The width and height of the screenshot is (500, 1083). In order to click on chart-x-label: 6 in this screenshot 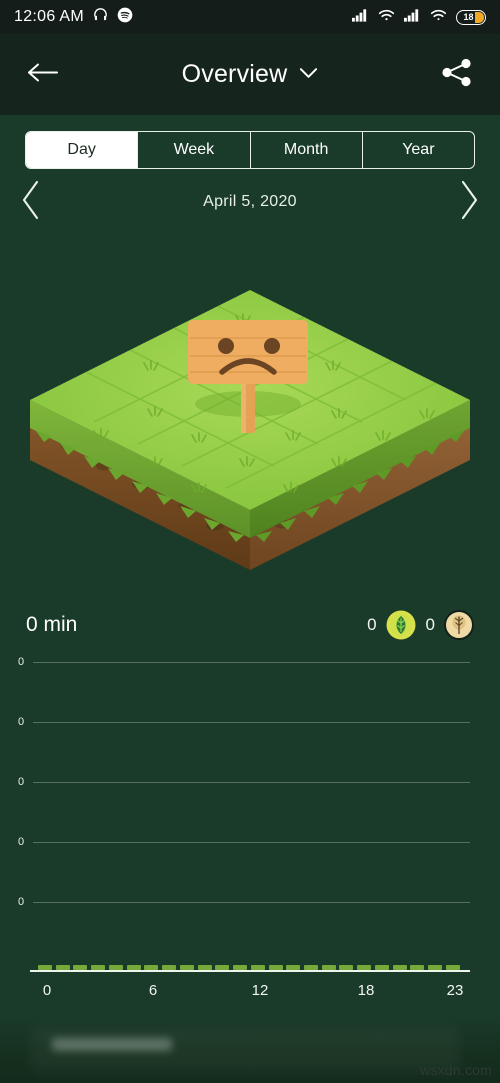, I will do `click(153, 990)`.